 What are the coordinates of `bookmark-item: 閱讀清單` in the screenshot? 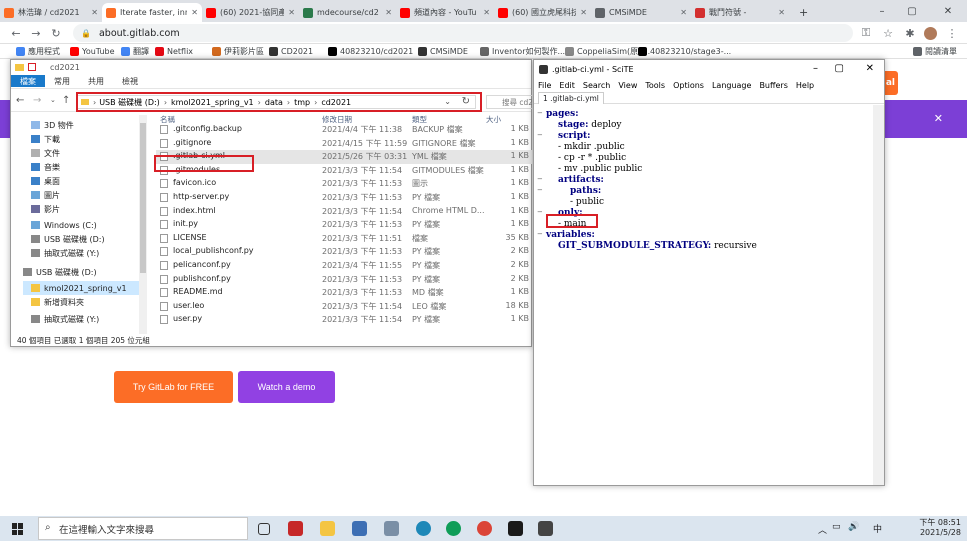 It's located at (935, 51).